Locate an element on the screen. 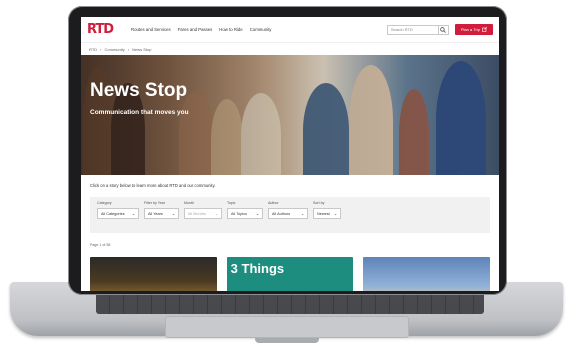  select-value: All Years is located at coordinates (155, 213).